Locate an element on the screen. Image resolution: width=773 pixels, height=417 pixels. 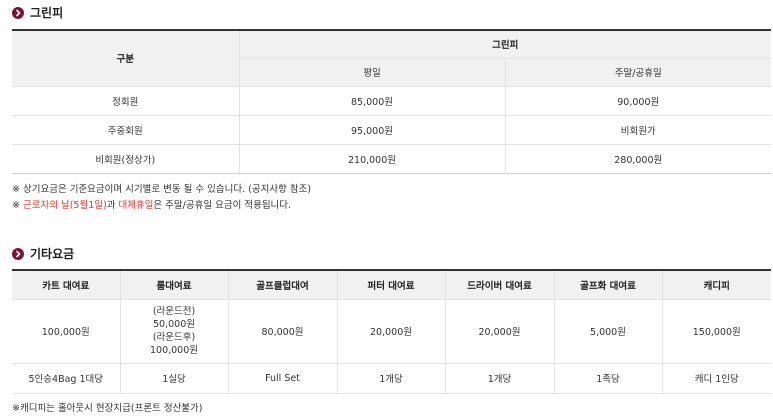
room-price: (라운드전) 50,000원 (라운드후) 100,000원 is located at coordinates (173, 331).